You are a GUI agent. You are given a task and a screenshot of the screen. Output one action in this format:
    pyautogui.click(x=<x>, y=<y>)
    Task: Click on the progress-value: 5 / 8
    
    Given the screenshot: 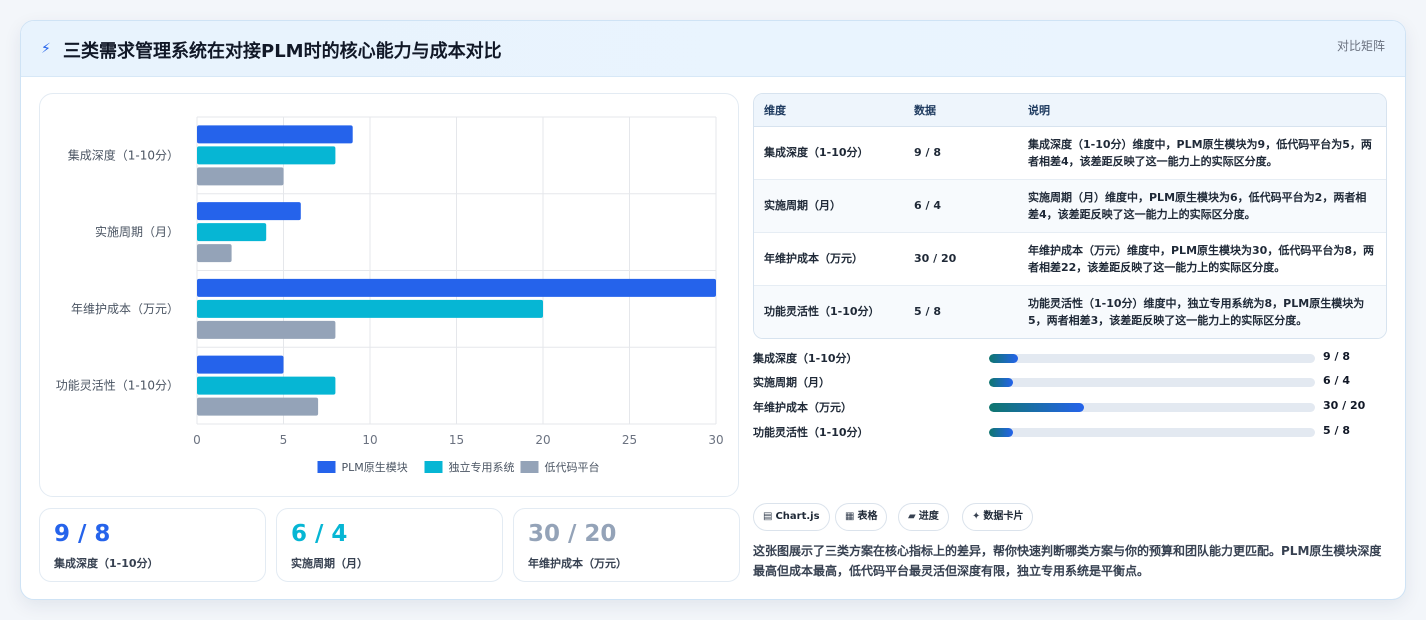 What is the action you would take?
    pyautogui.click(x=1336, y=430)
    